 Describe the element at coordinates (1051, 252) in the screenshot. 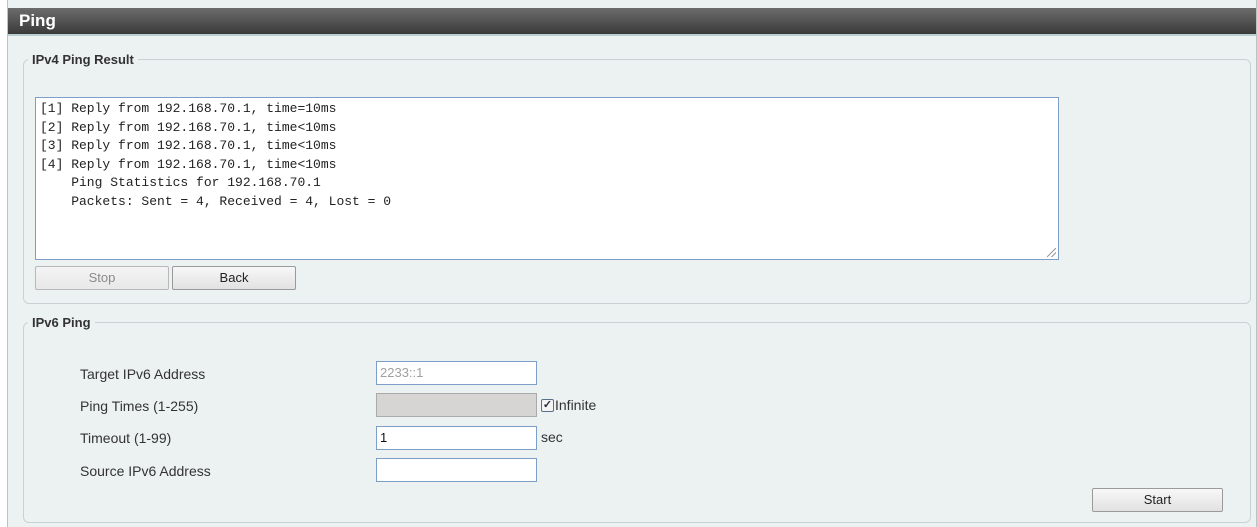

I see `resize-grip-icon` at that location.